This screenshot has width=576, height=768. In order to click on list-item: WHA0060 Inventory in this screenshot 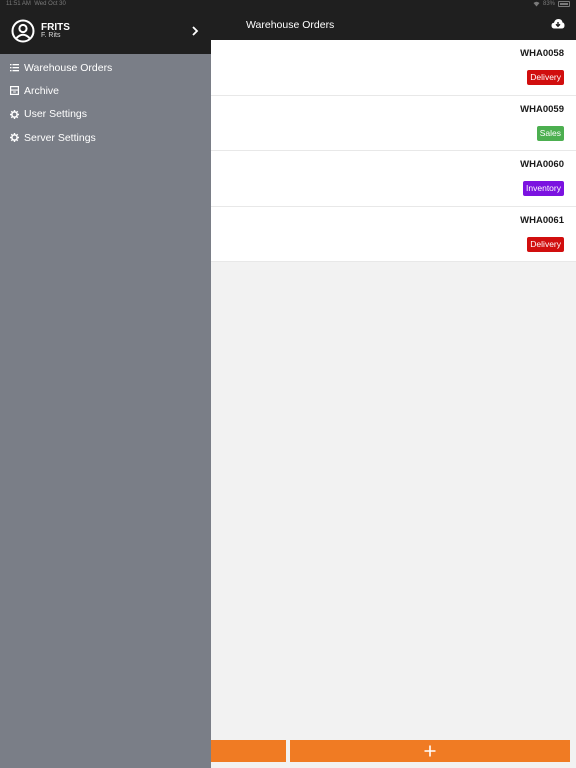, I will do `click(393, 179)`.